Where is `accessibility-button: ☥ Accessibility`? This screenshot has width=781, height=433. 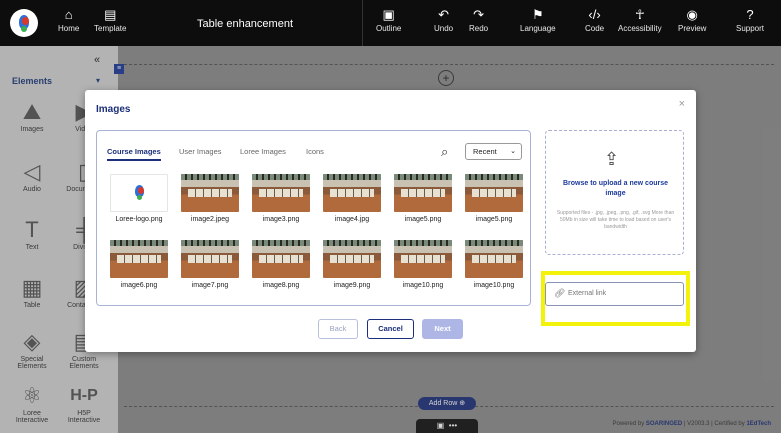 accessibility-button: ☥ Accessibility is located at coordinates (640, 19).